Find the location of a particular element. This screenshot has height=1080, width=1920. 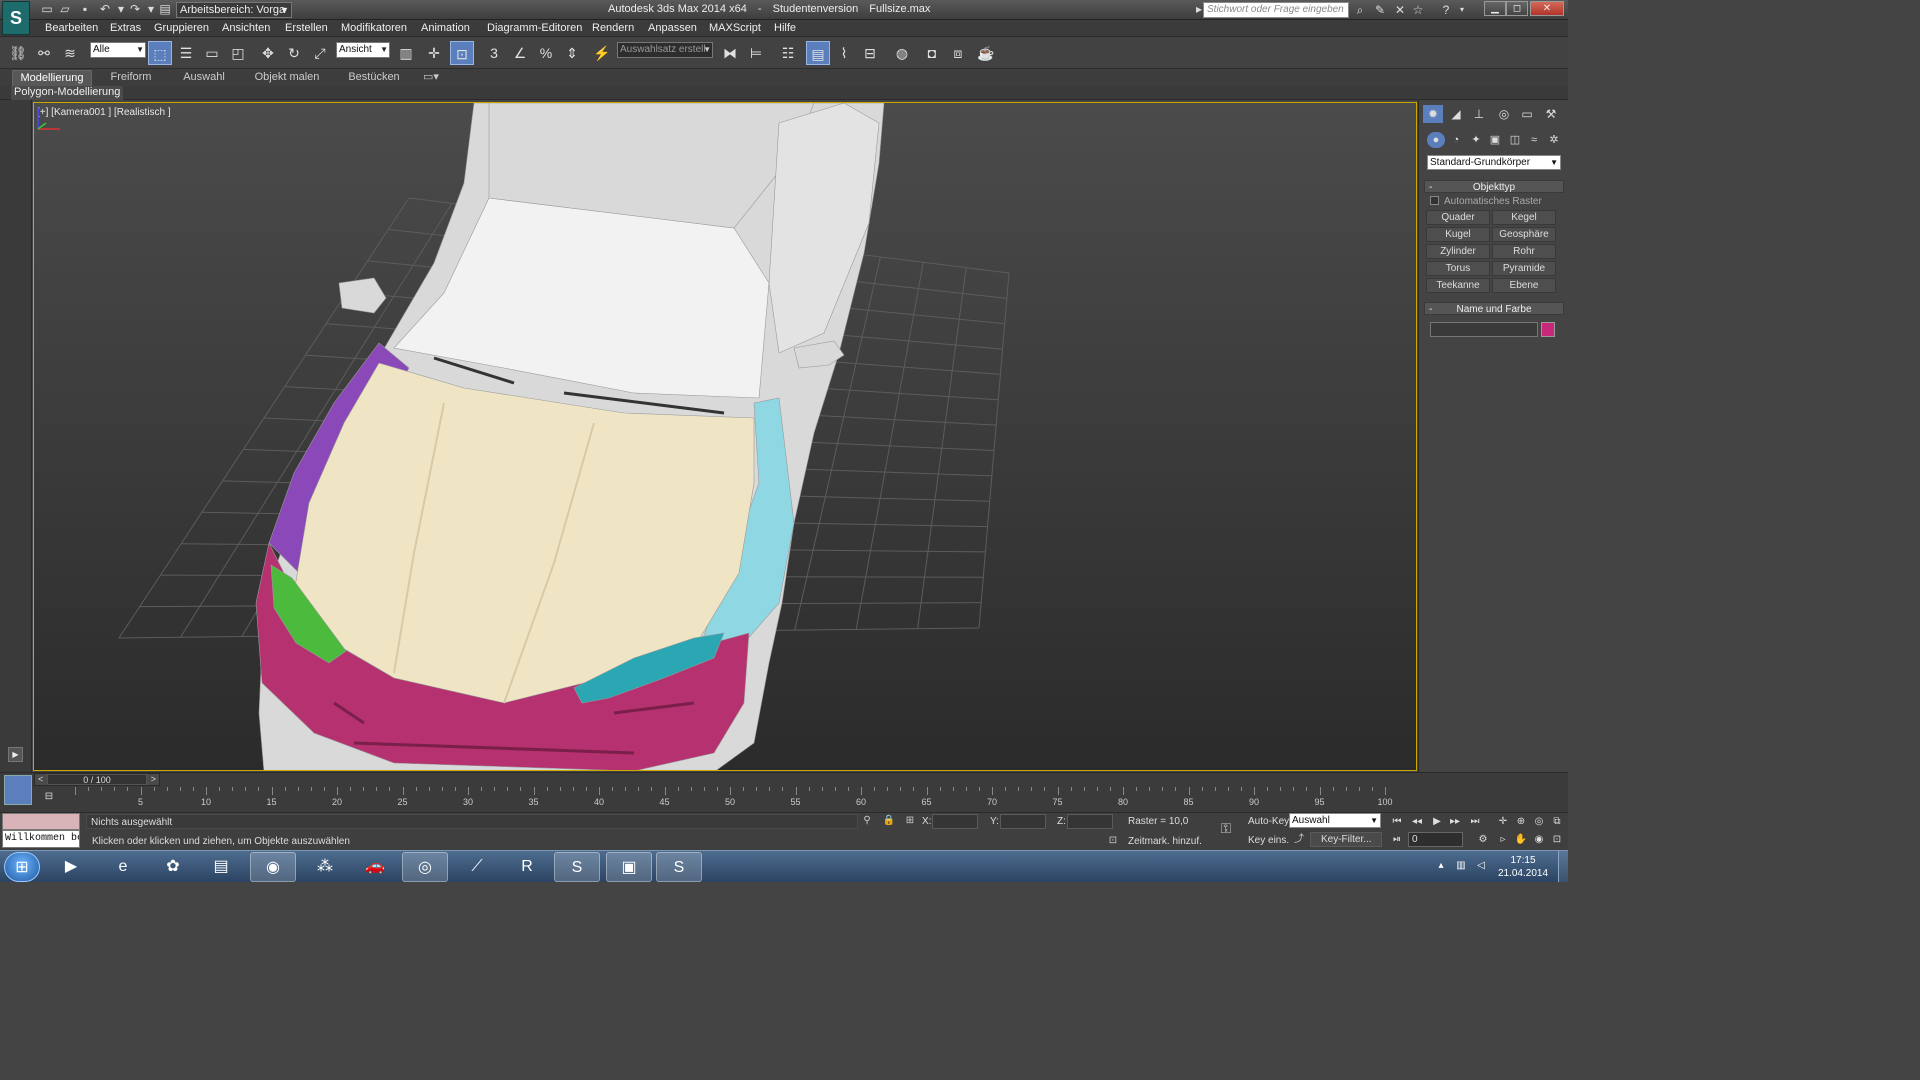

select-object-icon: ⬚ is located at coordinates (160, 53).